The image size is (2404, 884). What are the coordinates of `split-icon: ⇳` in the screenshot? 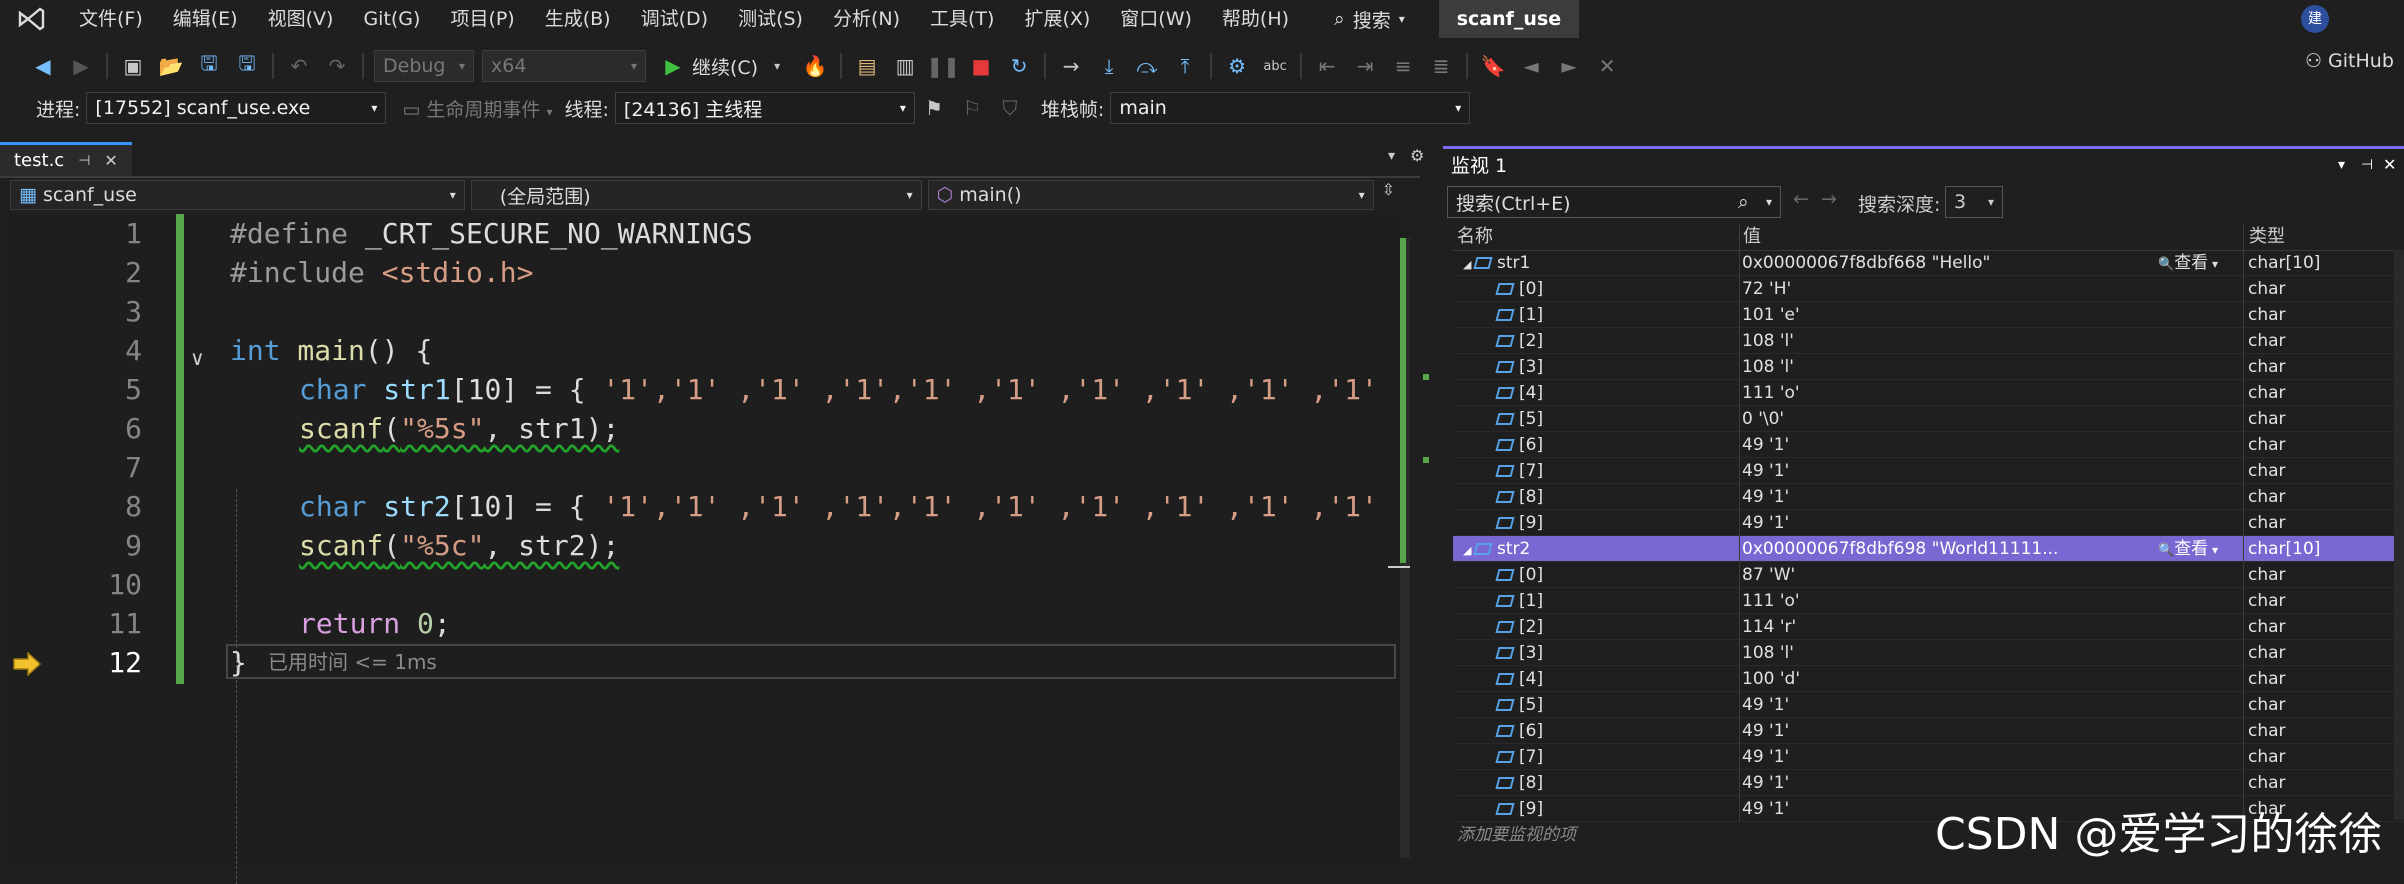 It's located at (1388, 196).